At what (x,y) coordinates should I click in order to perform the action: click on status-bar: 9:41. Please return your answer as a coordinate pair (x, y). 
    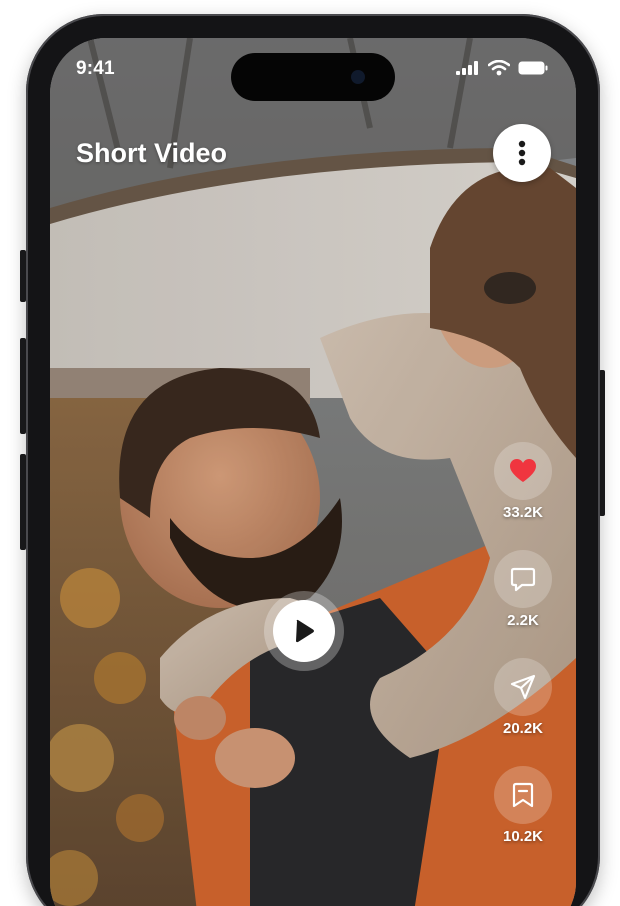
    Looking at the image, I should click on (313, 69).